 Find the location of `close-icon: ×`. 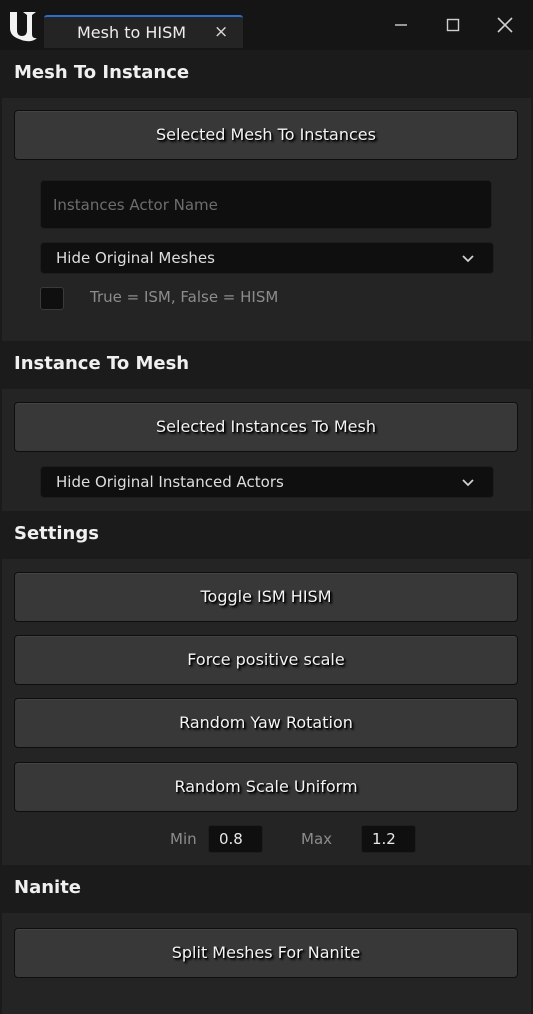

close-icon: × is located at coordinates (221, 32).